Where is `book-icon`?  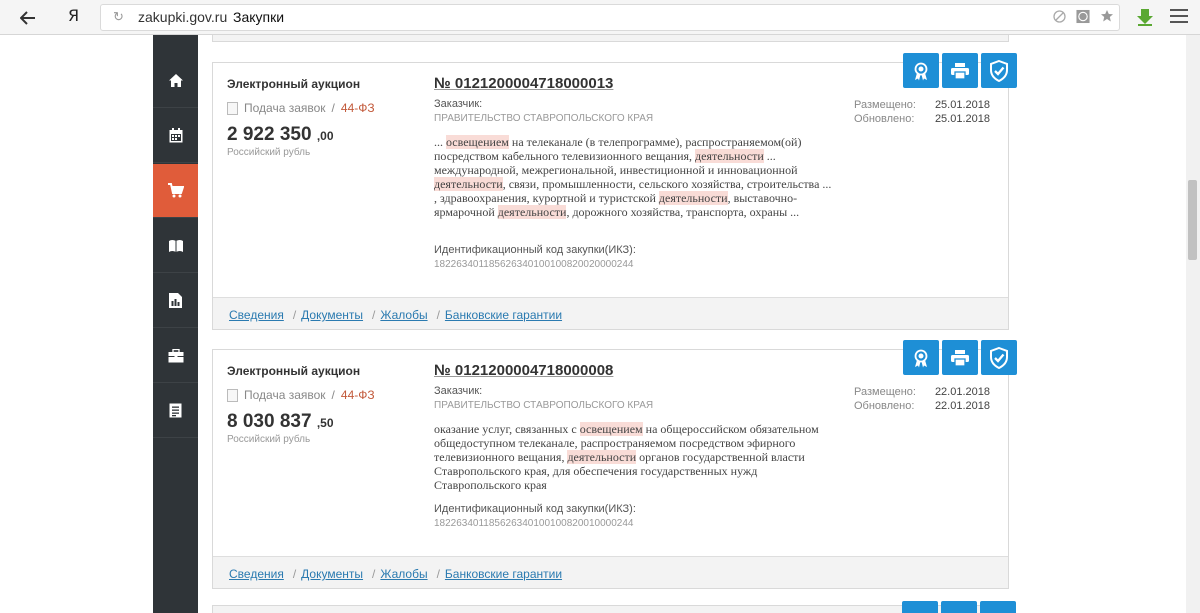 book-icon is located at coordinates (175, 245).